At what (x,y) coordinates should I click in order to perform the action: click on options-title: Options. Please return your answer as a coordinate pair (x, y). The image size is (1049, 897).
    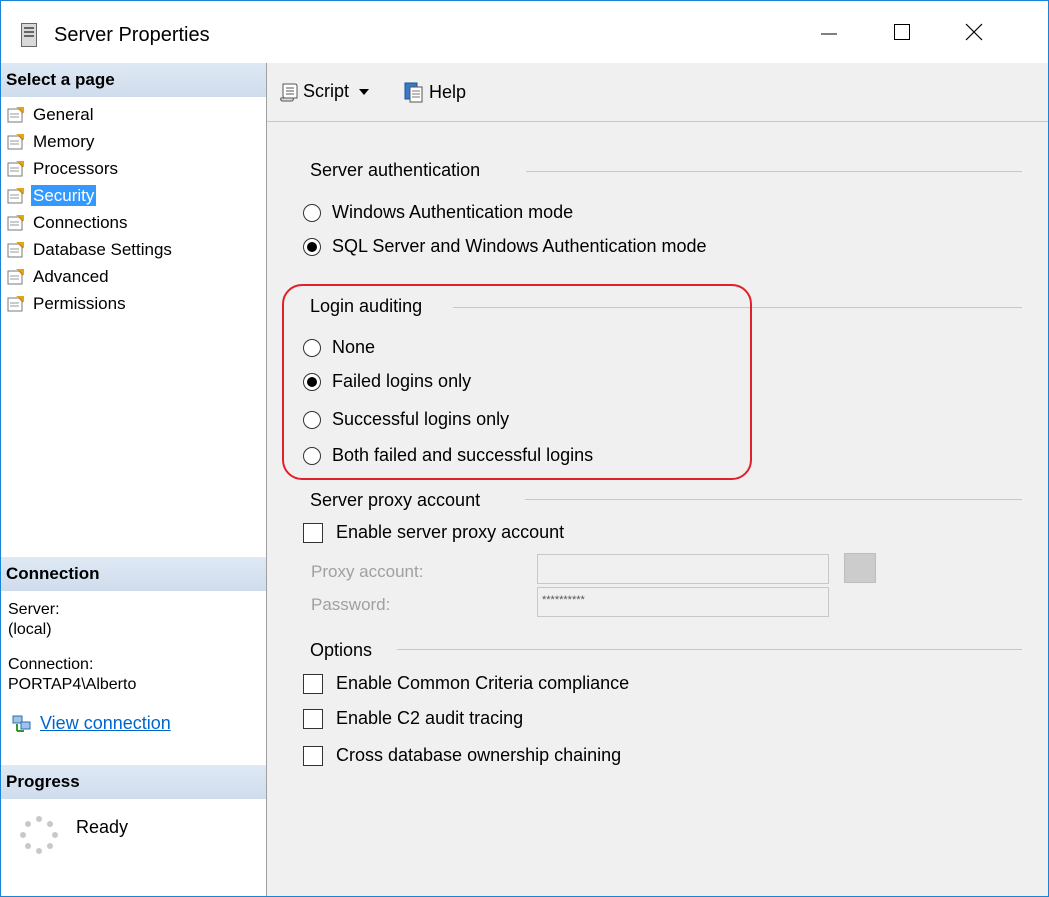
    Looking at the image, I should click on (341, 650).